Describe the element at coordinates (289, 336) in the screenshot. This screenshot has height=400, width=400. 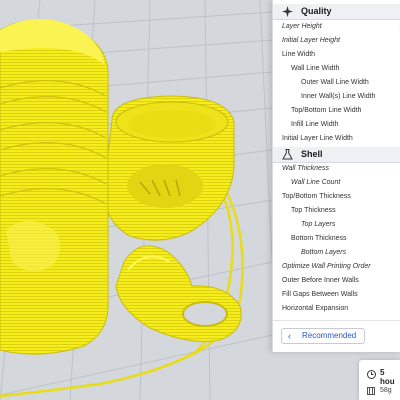
I see `chevron-left-icon: ‹` at that location.